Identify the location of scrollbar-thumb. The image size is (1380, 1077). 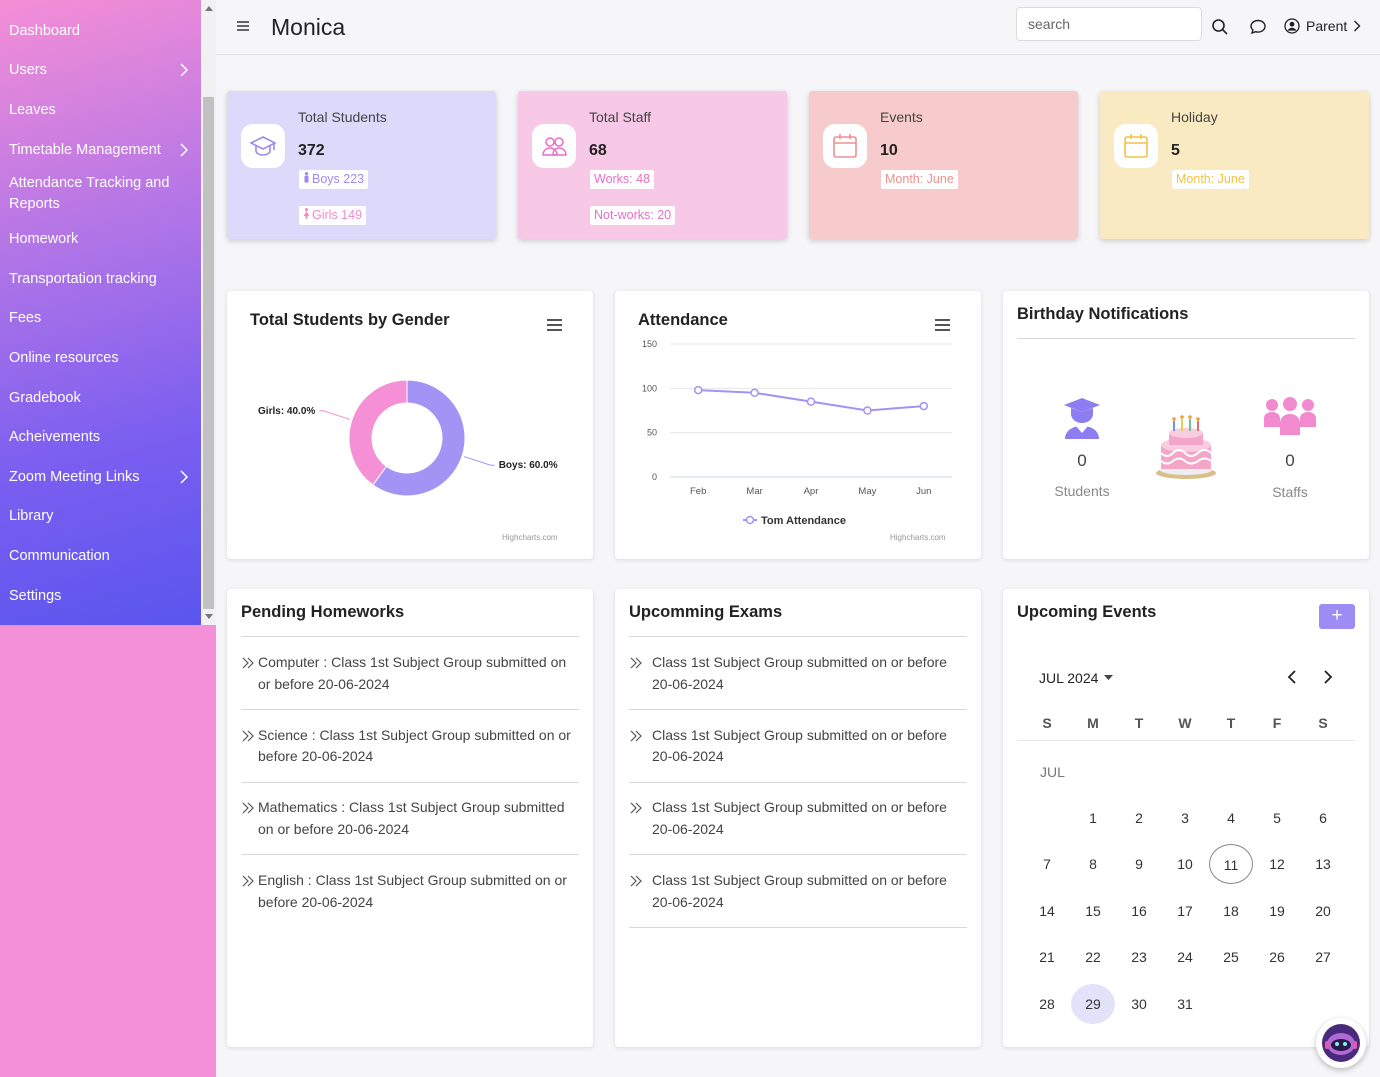
(208, 353).